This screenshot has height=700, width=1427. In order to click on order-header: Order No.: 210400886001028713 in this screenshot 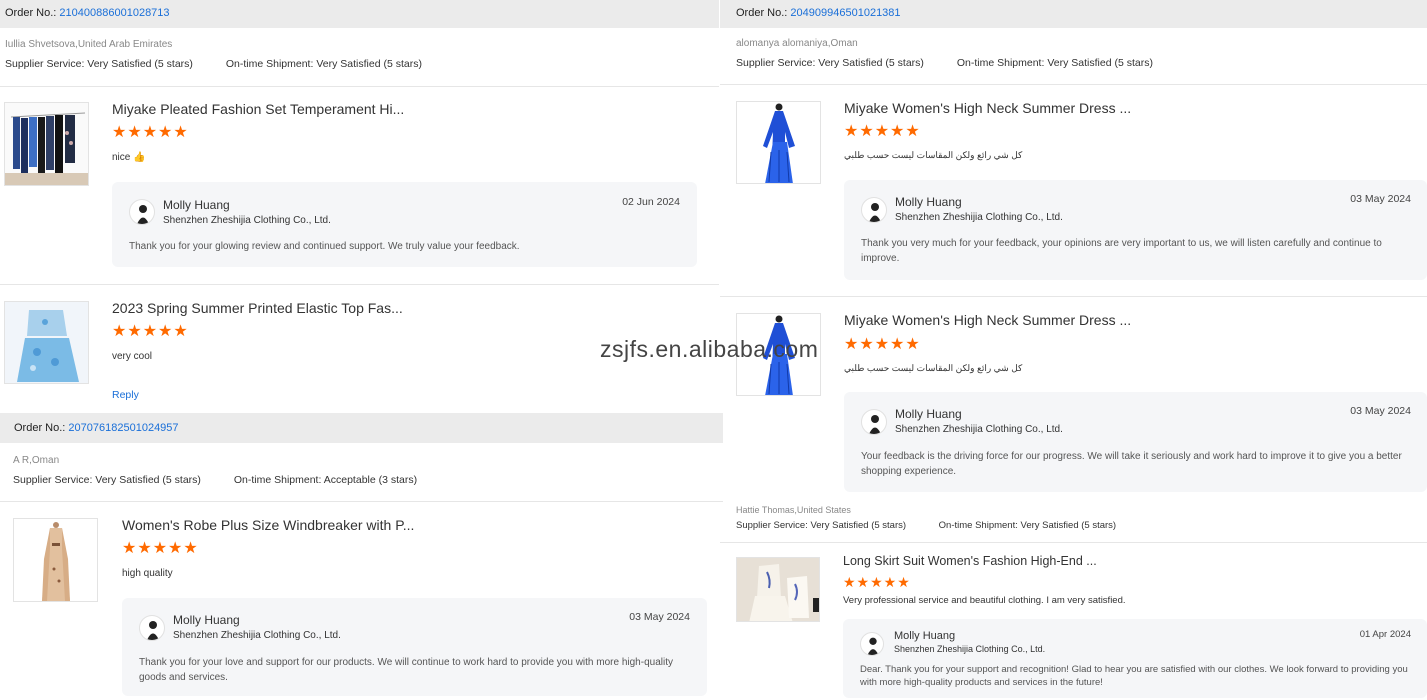, I will do `click(359, 14)`.